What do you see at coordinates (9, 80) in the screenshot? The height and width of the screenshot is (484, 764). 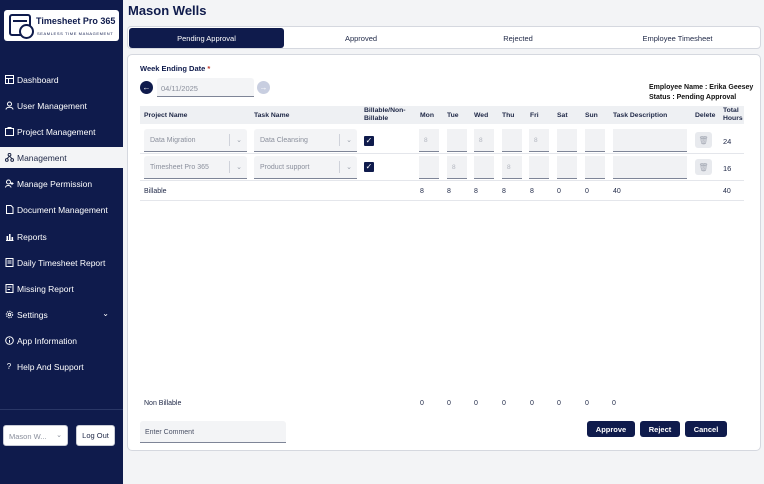 I see `dashboard-icon` at bounding box center [9, 80].